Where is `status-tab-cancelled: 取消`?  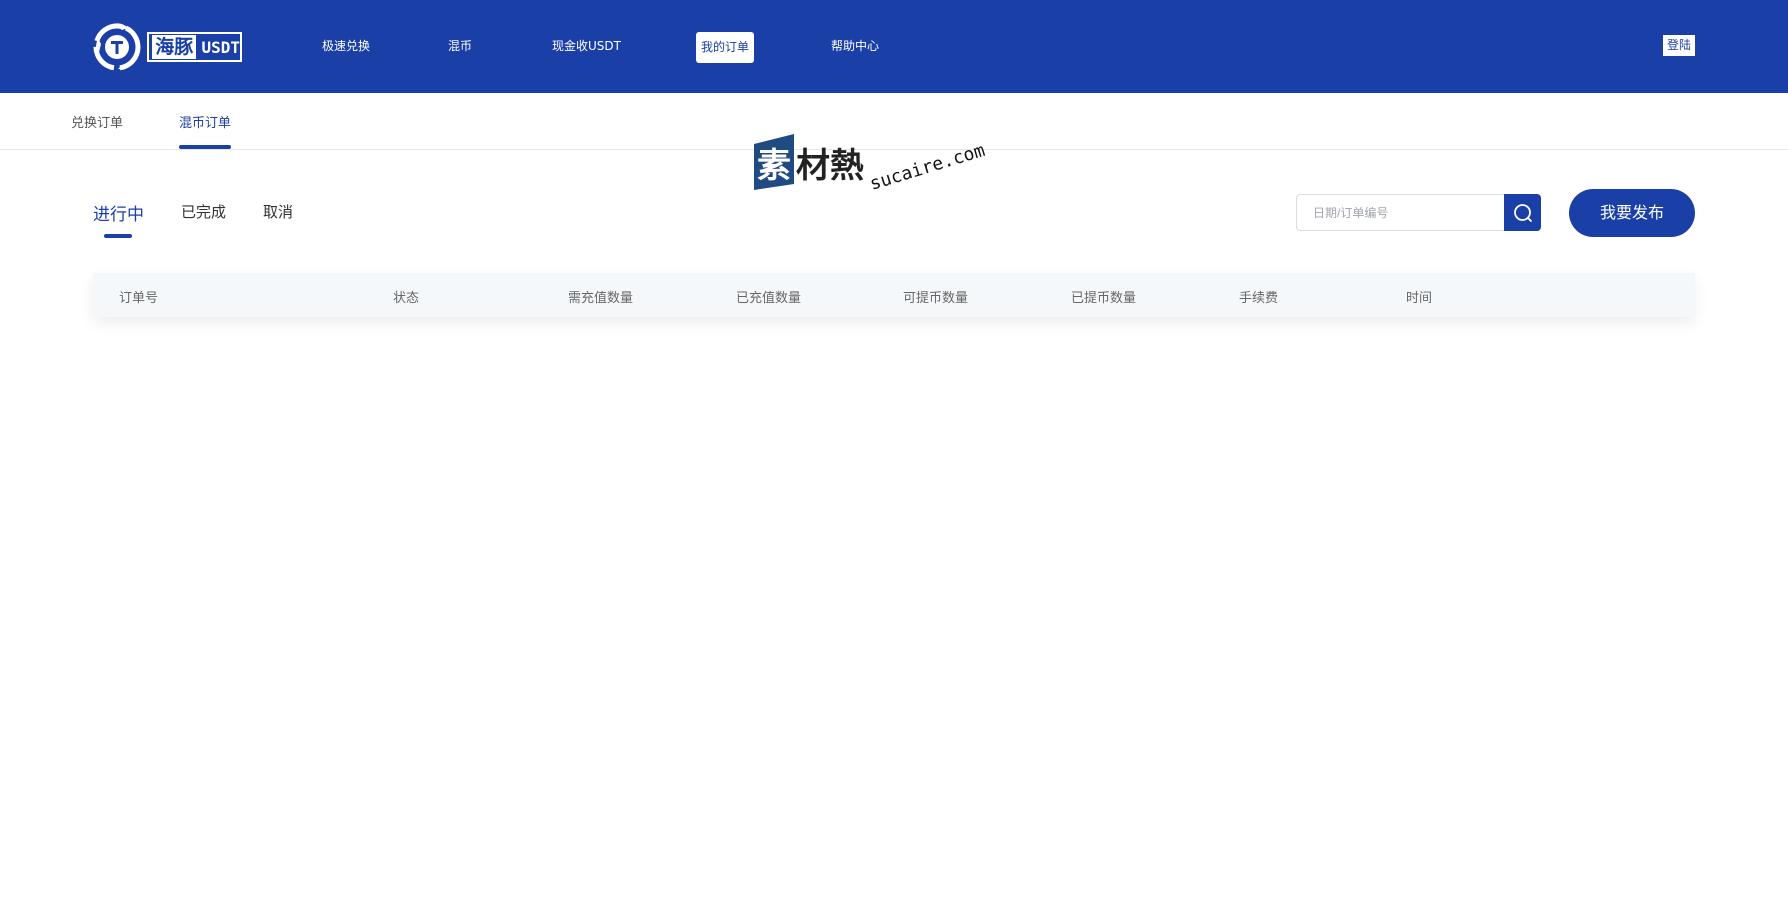
status-tab-cancelled: 取消 is located at coordinates (278, 211).